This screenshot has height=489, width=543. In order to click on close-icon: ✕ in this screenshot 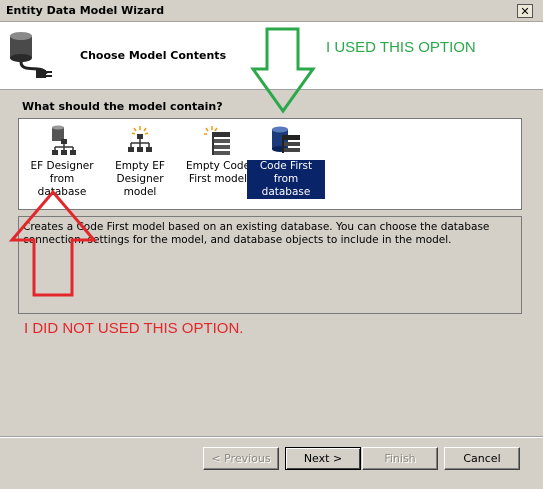, I will do `click(525, 11)`.